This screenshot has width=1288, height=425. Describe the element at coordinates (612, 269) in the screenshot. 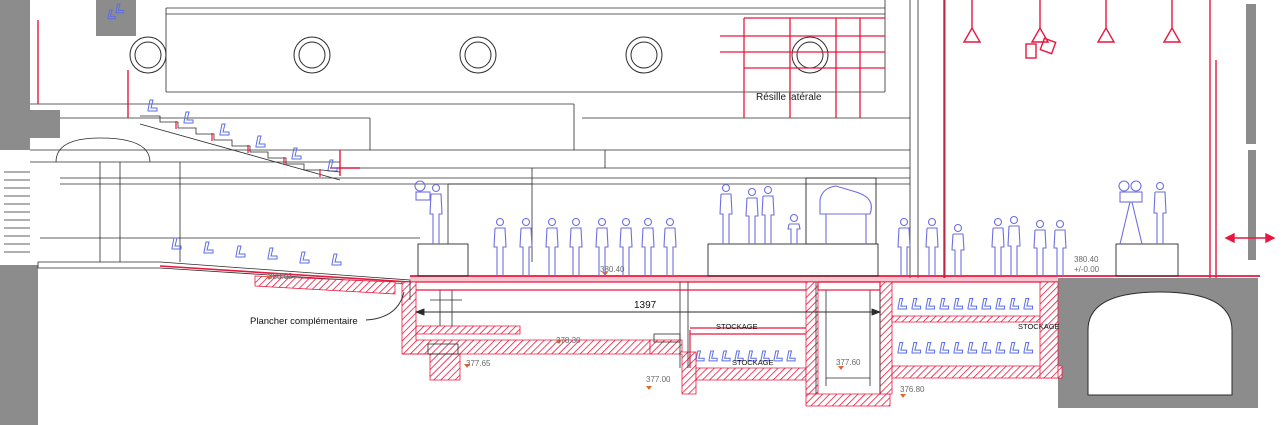

I see `level-380-40: 380.40` at that location.